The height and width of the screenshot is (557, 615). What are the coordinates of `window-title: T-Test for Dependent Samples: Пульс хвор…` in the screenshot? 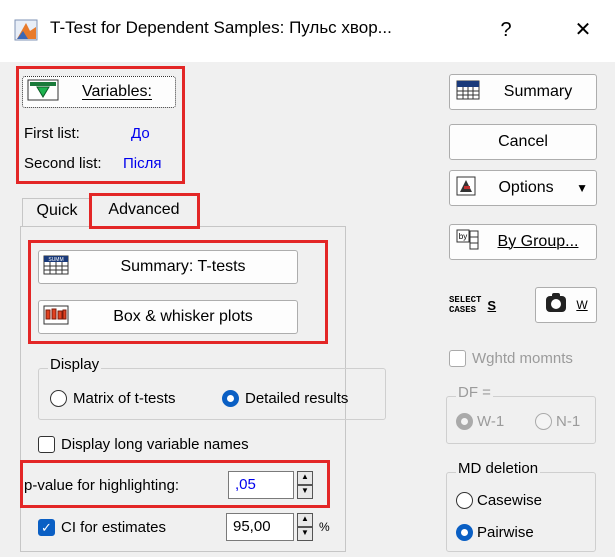 It's located at (221, 27).